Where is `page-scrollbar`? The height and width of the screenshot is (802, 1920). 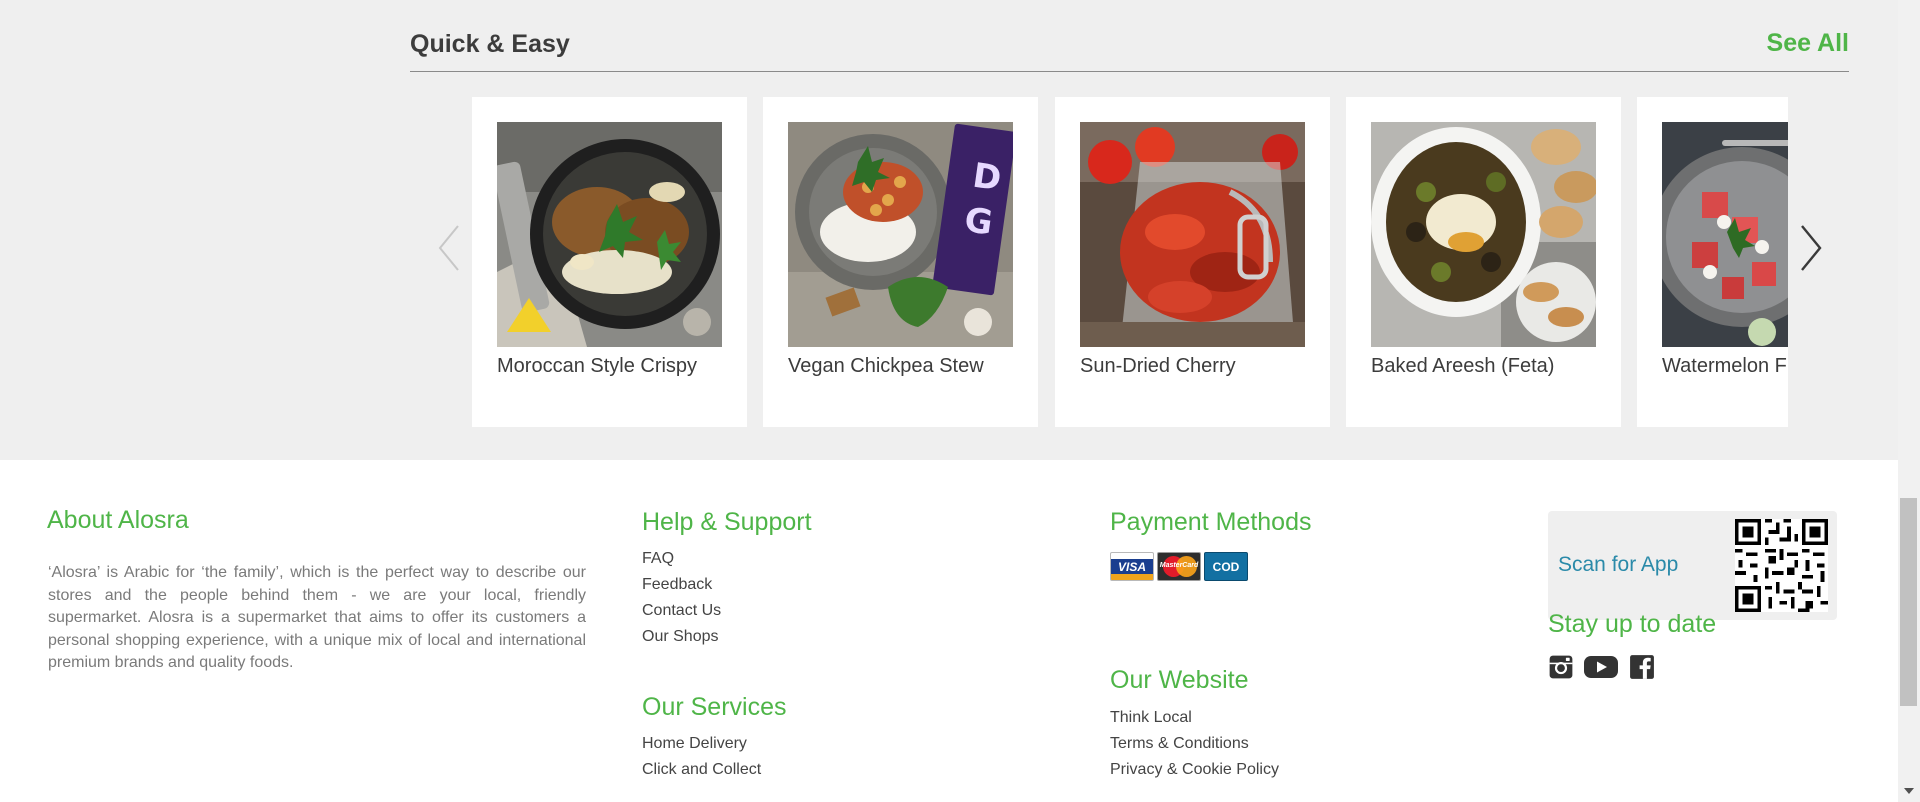 page-scrollbar is located at coordinates (1909, 401).